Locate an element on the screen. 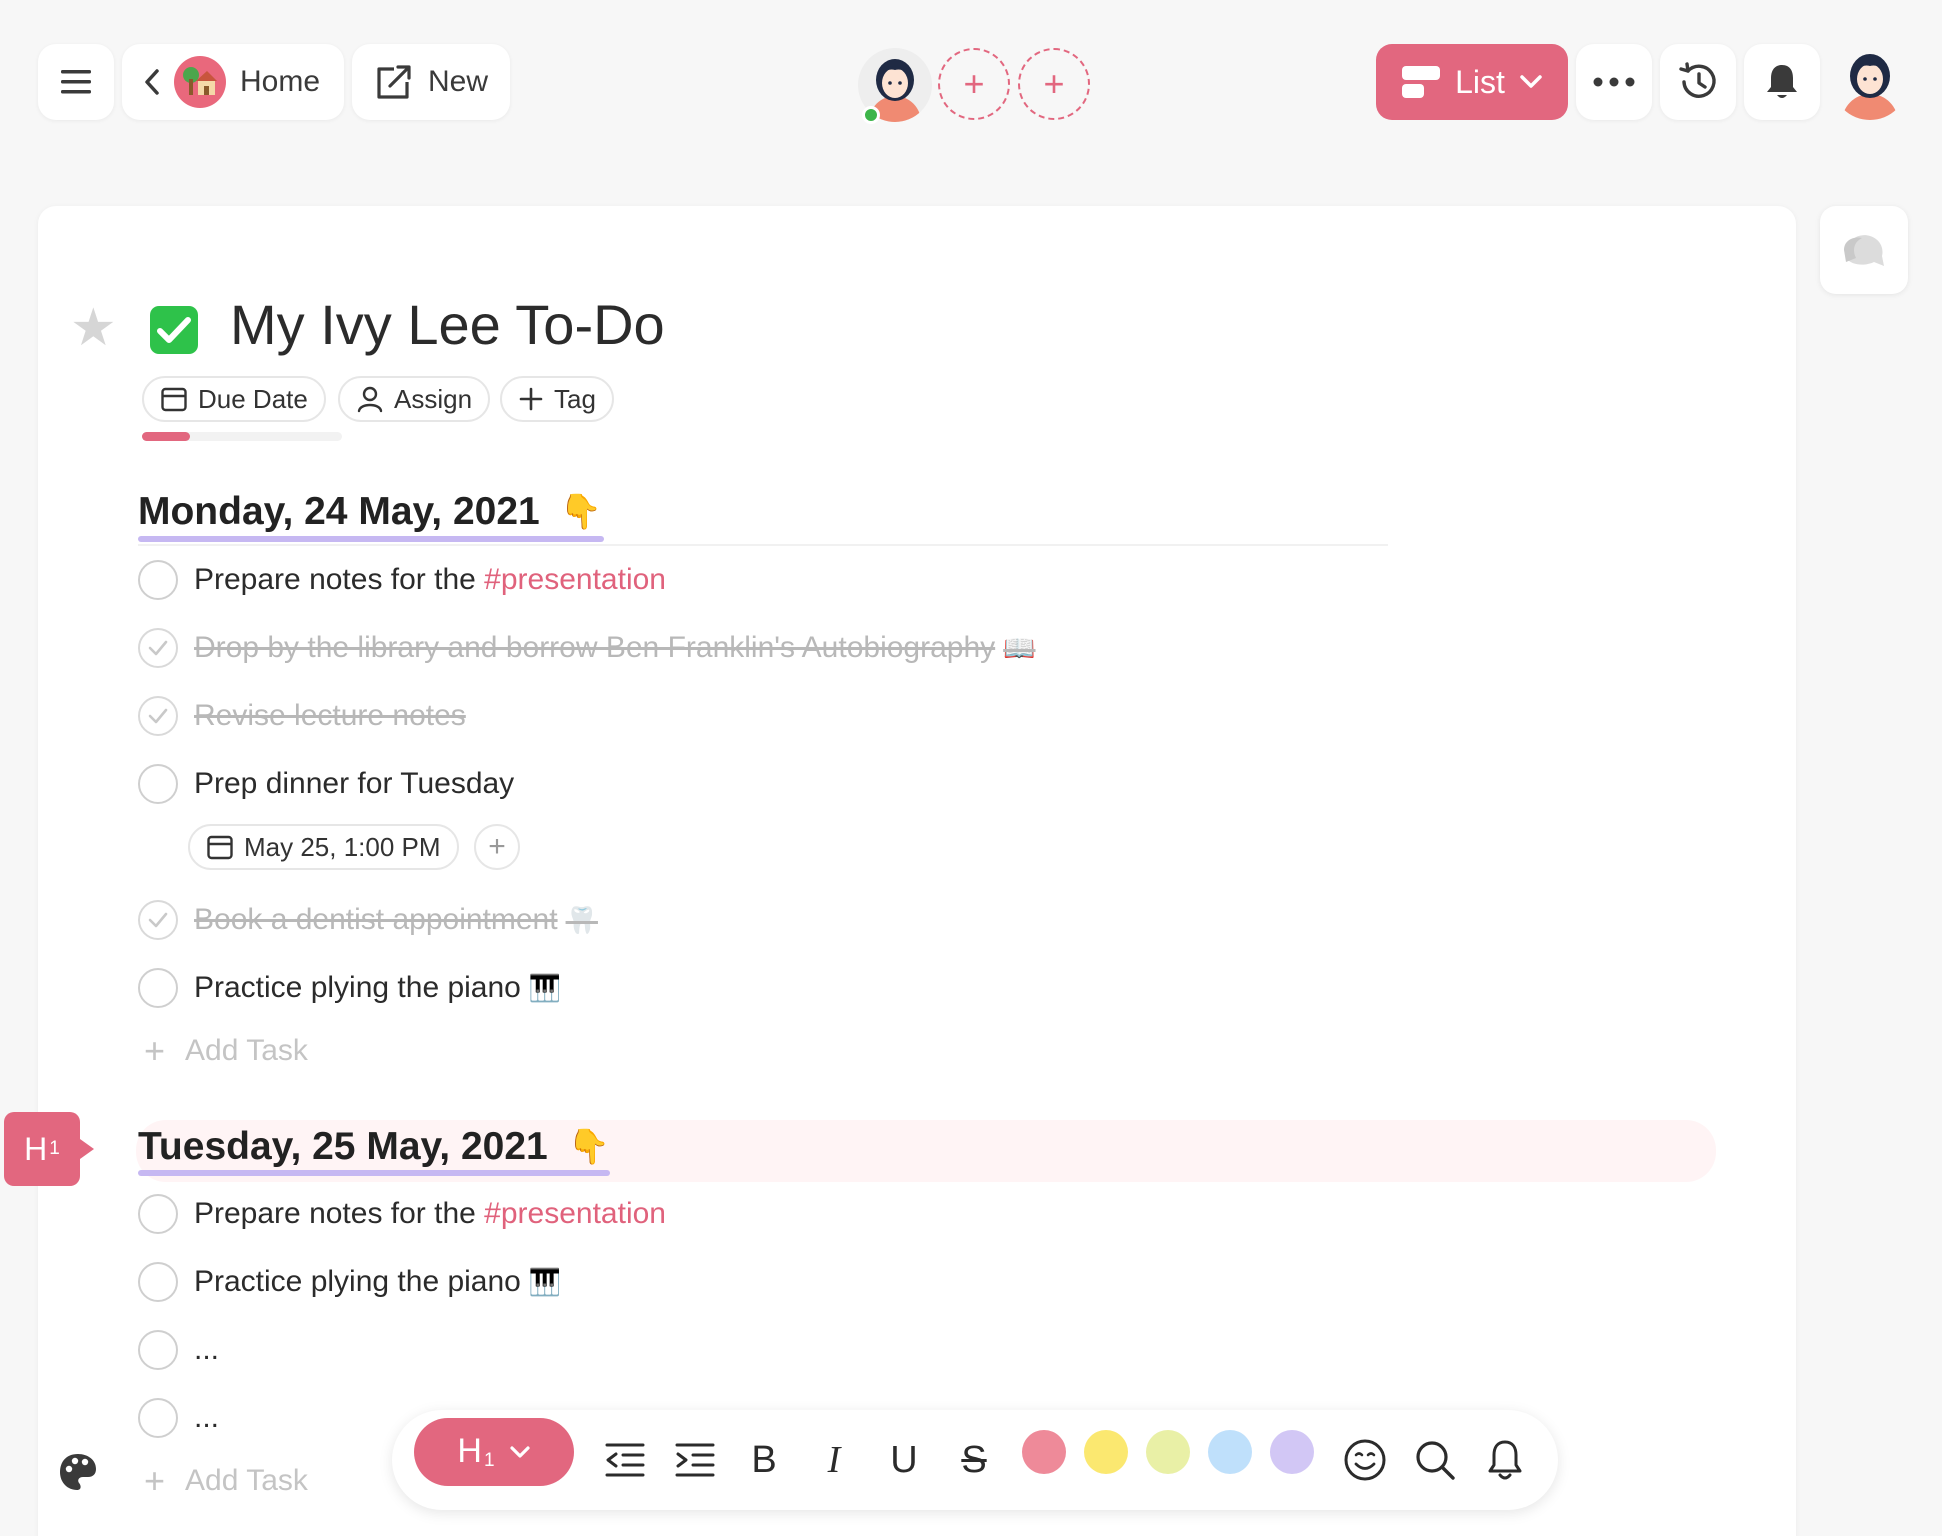  due-date-chip: Due Date is located at coordinates (234, 399).